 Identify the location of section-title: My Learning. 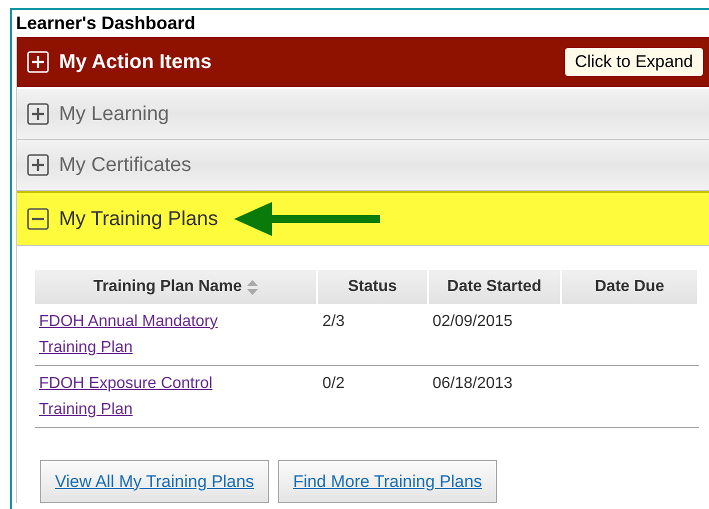
(114, 114).